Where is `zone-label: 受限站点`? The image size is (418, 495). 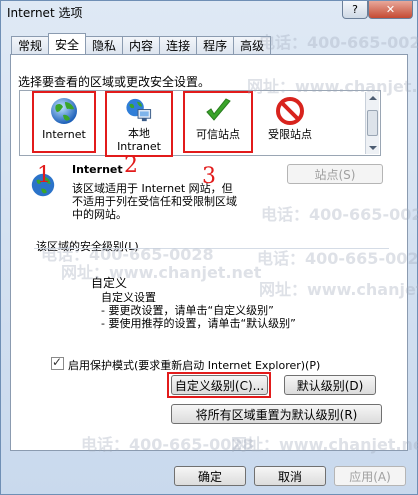 zone-label: 受限站点 is located at coordinates (290, 134).